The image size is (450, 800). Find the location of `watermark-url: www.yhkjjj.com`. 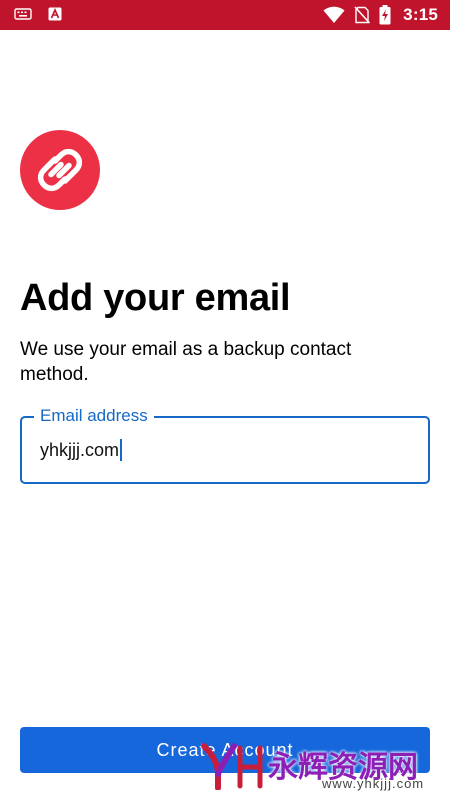

watermark-url: www.yhkjjj.com is located at coordinates (373, 783).